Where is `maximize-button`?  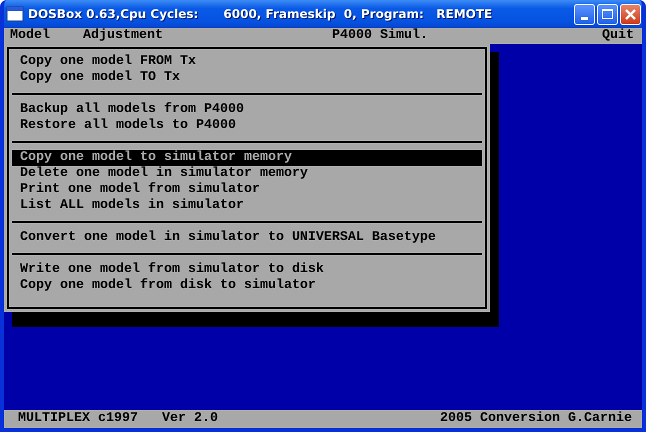 maximize-button is located at coordinates (607, 14).